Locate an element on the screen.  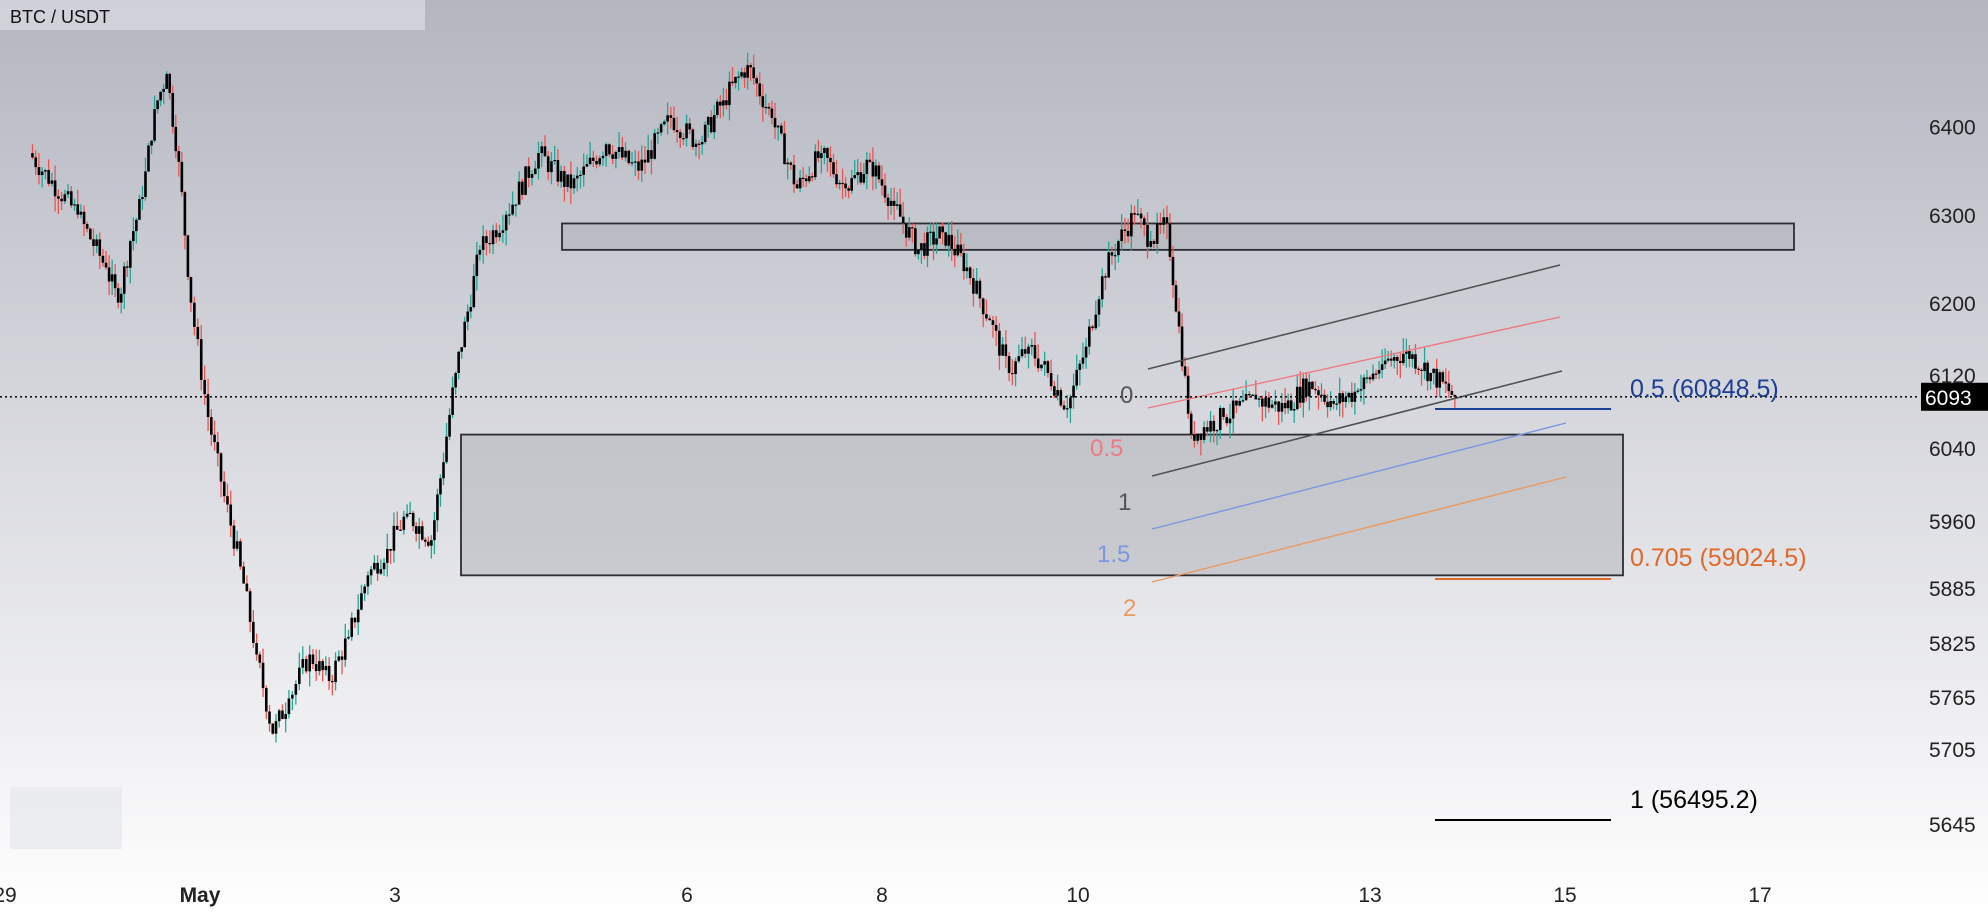
y-axis-tick-label: 5960 is located at coordinates (1952, 522).